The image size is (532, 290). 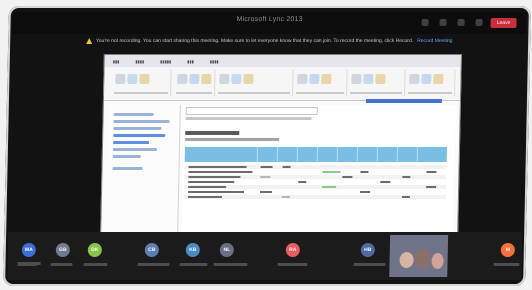 I want to click on participant-avatar-7: RA, so click(x=292, y=250).